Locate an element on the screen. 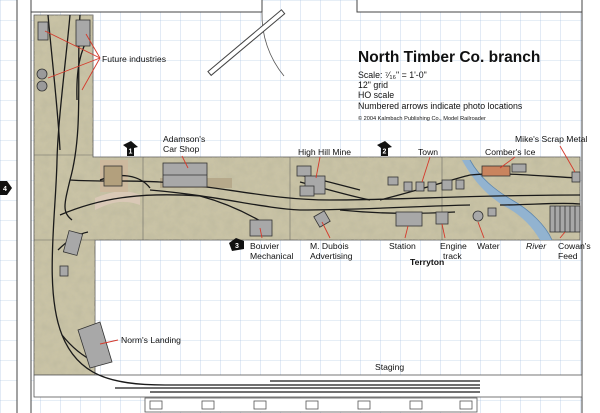 Image resolution: width=600 pixels, height=413 pixels. label-adamsons: Adamson's is located at coordinates (184, 139).